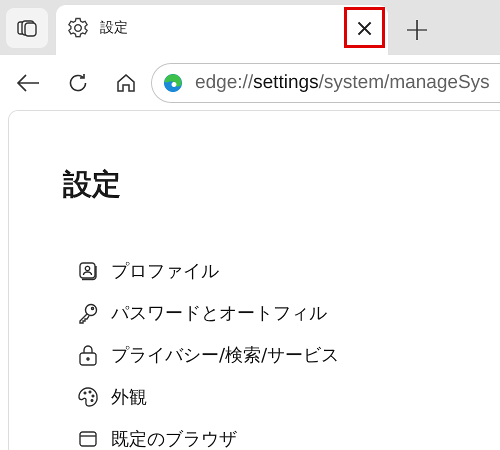 The image size is (500, 450). I want to click on browser-tab: 設定 ×, so click(222, 30).